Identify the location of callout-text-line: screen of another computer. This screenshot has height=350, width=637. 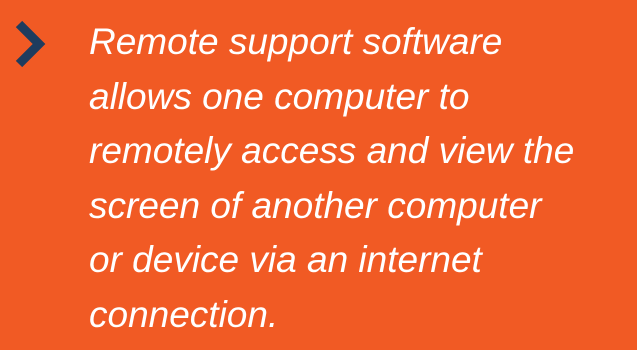
(315, 205).